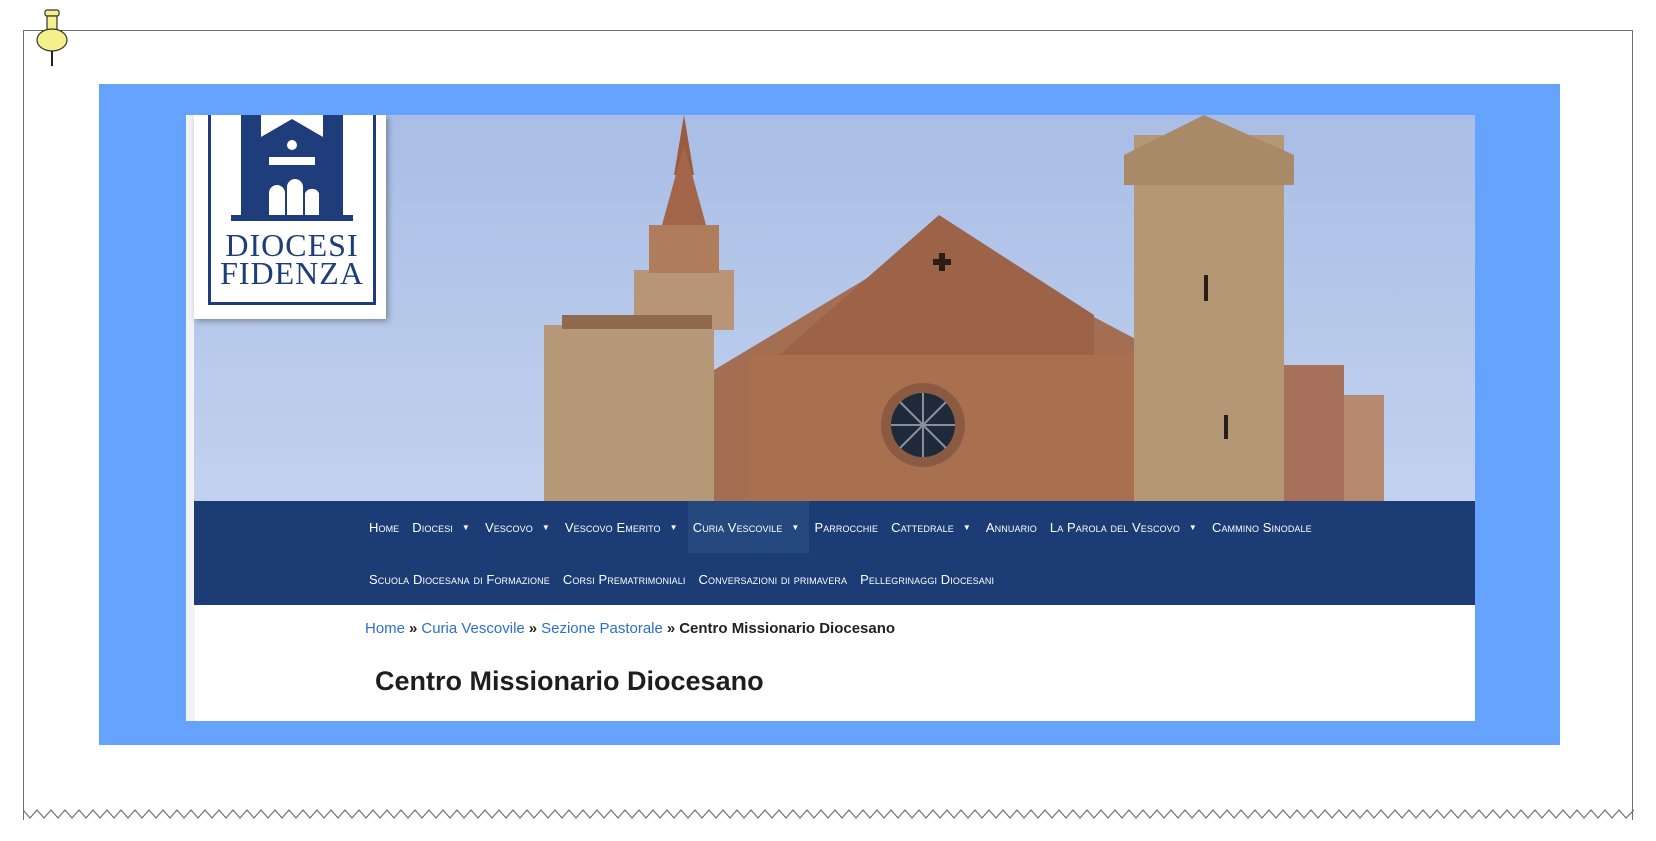 This screenshot has height=841, width=1656. I want to click on nav-item-label: La Parola del Vescovo, so click(1114, 527).